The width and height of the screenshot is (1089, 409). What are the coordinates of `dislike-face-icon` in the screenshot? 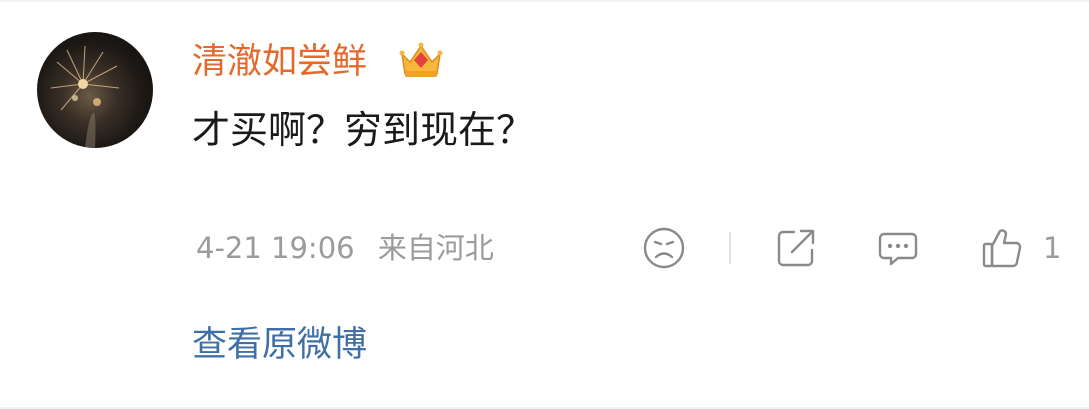 It's located at (664, 248).